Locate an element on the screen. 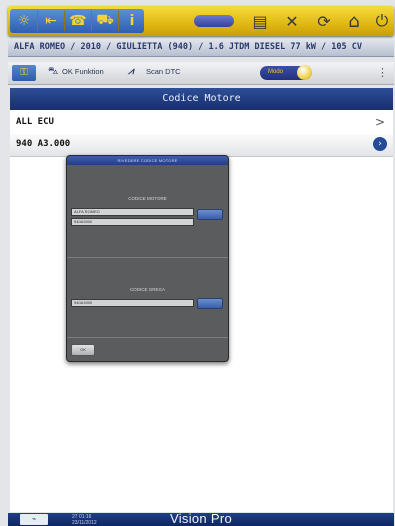 The height and width of the screenshot is (526, 395). list-item-label: 940 A3.000 is located at coordinates (43, 144).